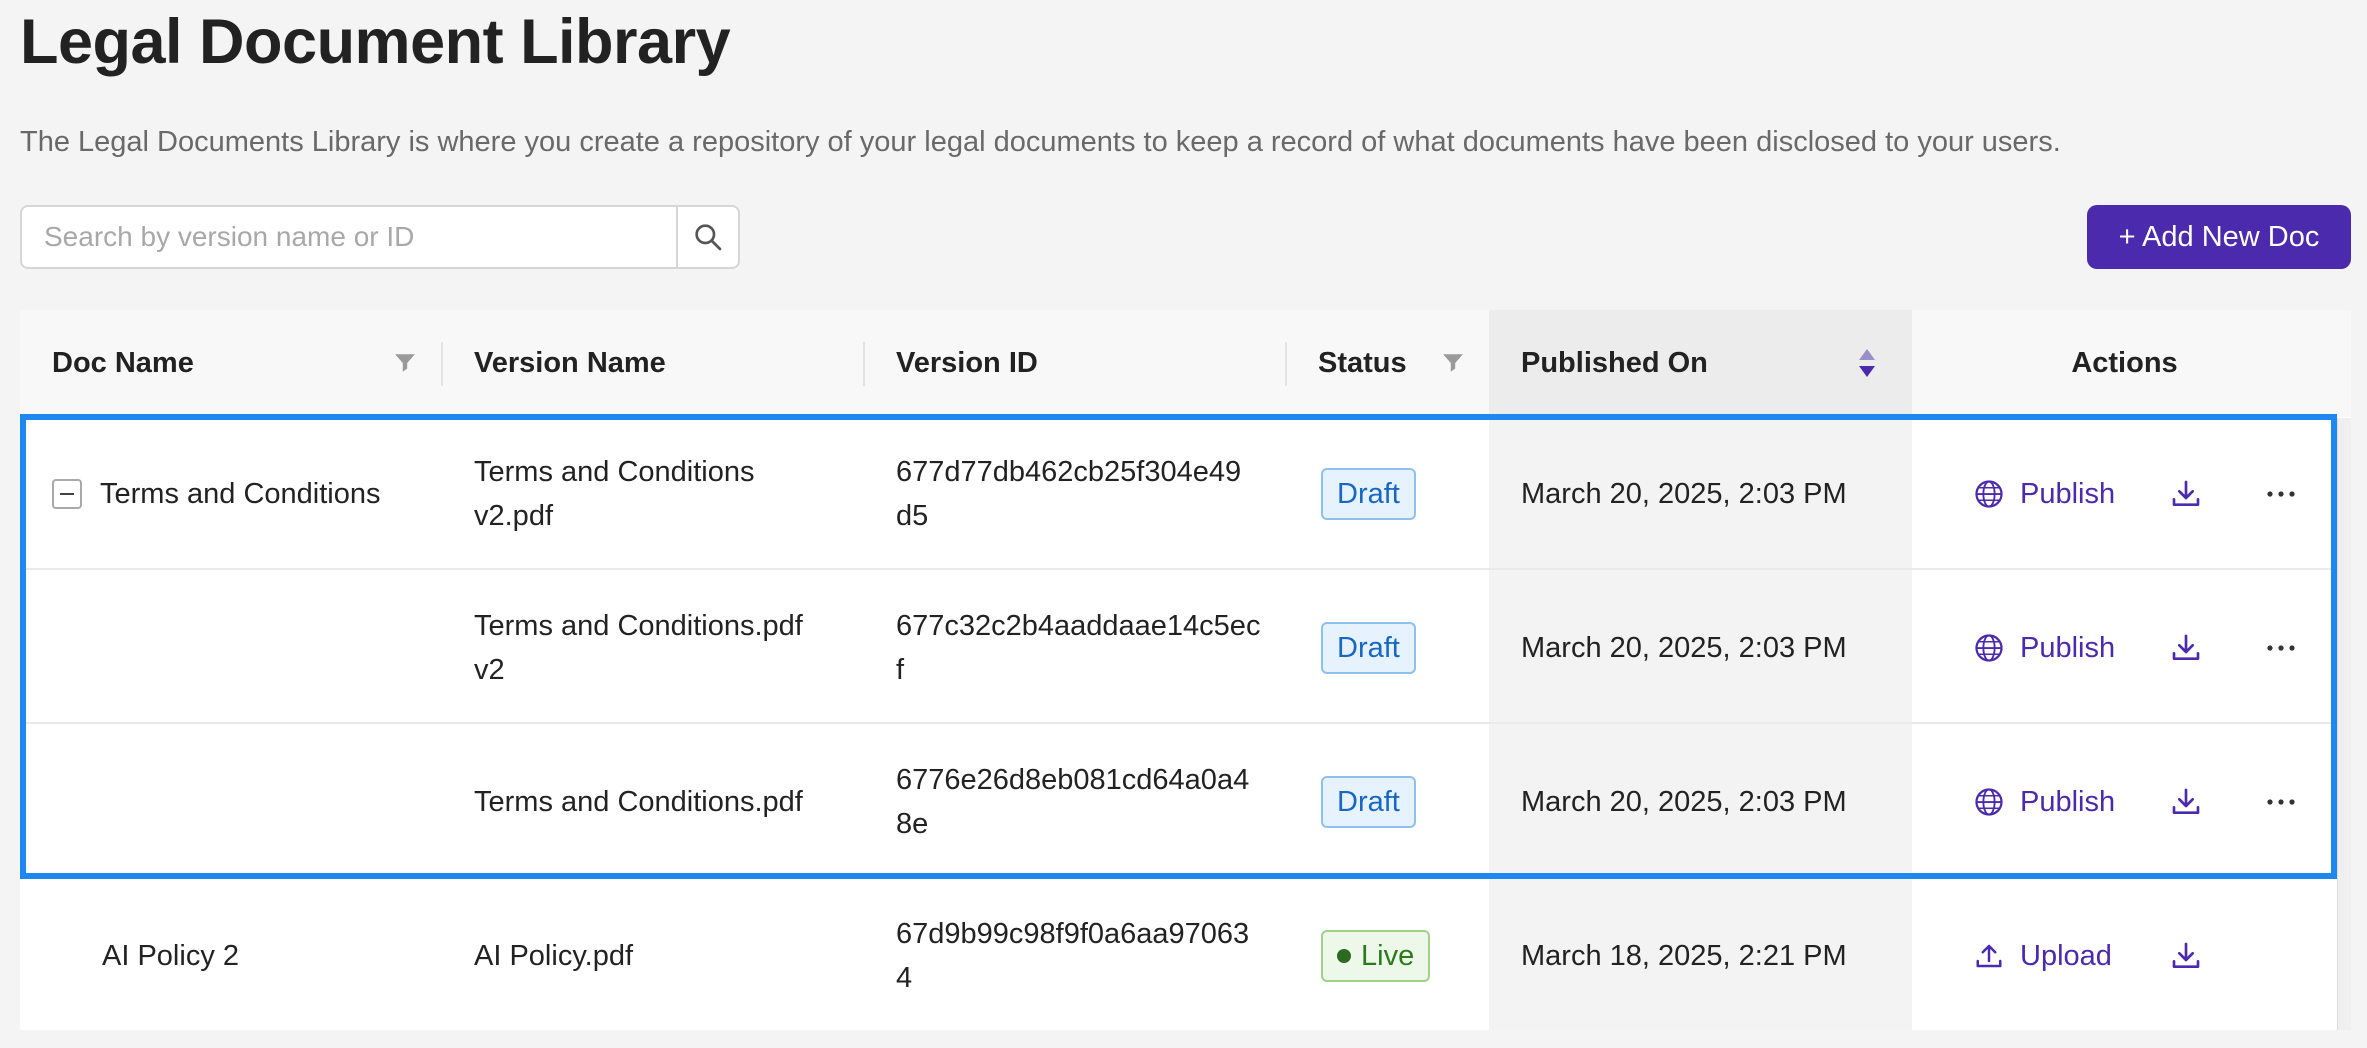  Describe the element at coordinates (1362, 363) in the screenshot. I see `column-label: Status` at that location.